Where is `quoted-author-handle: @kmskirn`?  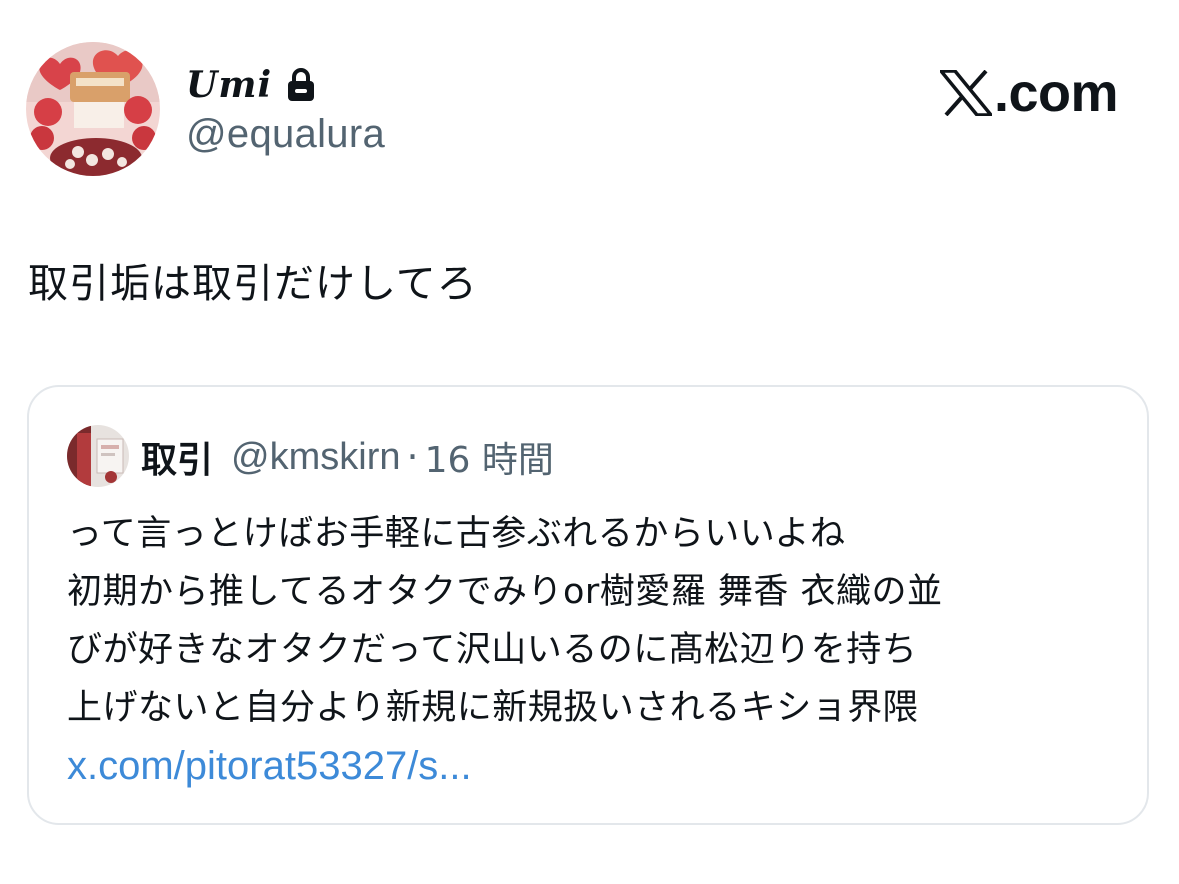
quoted-author-handle: @kmskirn is located at coordinates (315, 457).